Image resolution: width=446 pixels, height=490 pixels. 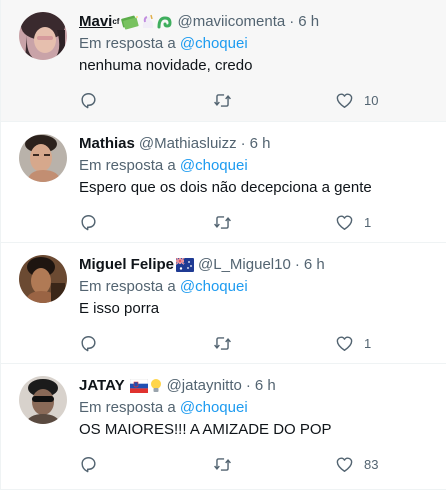 I want to click on user-handle: @maviicomenta, so click(x=231, y=22).